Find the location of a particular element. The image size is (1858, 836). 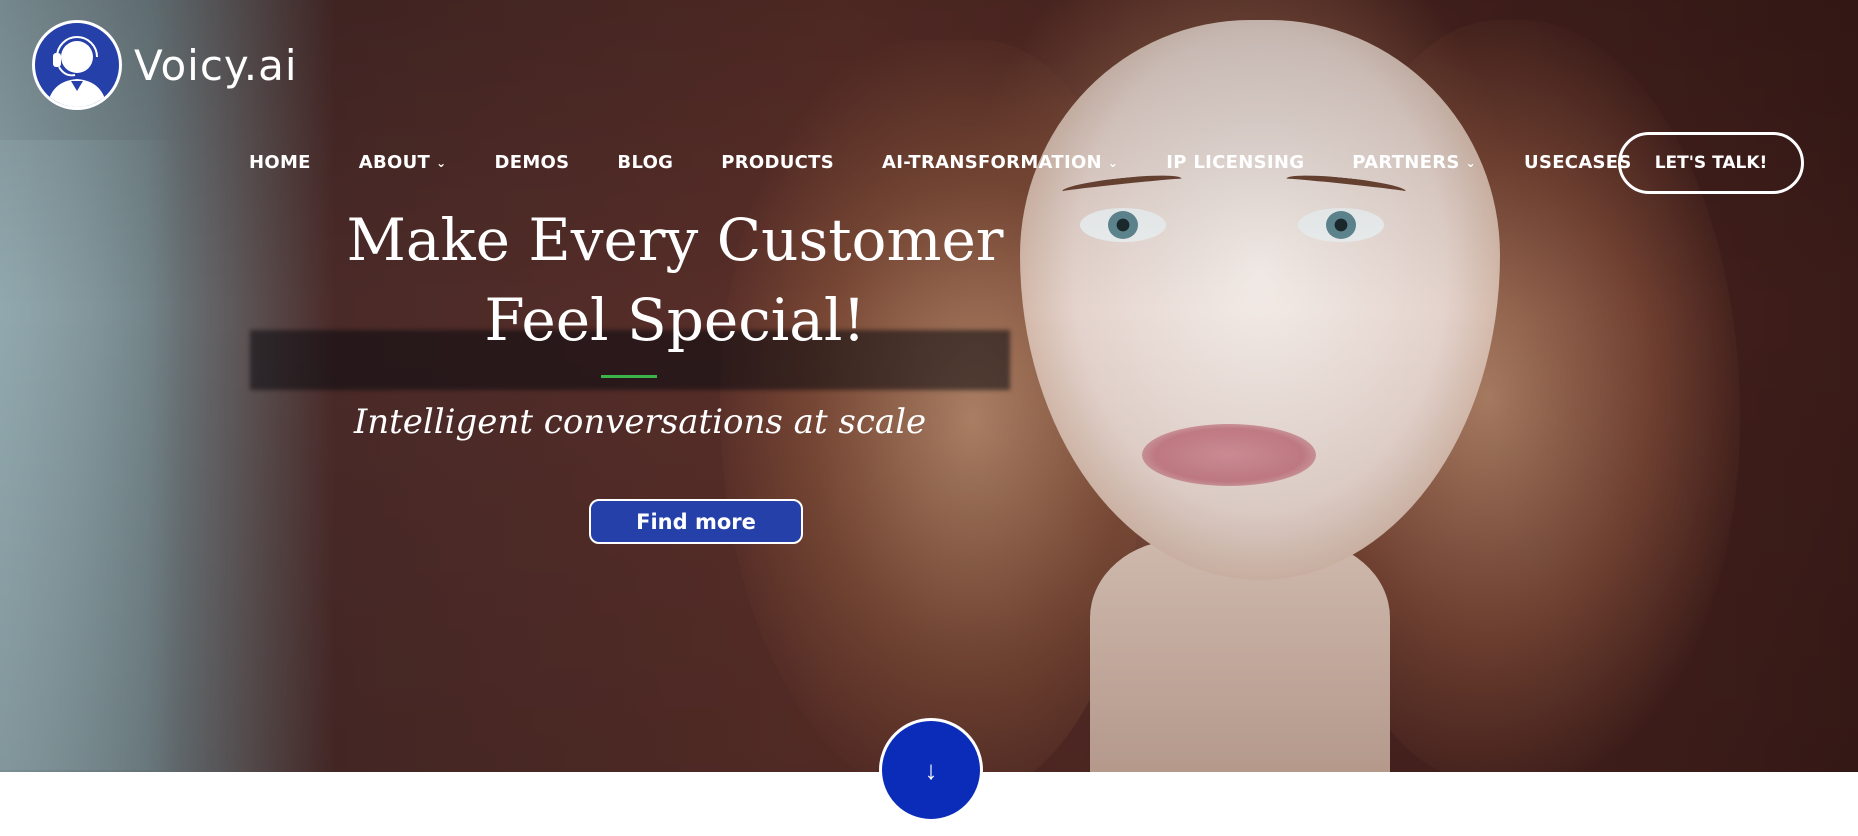

hero-headline-line1: Make Every Customer is located at coordinates (675, 240).